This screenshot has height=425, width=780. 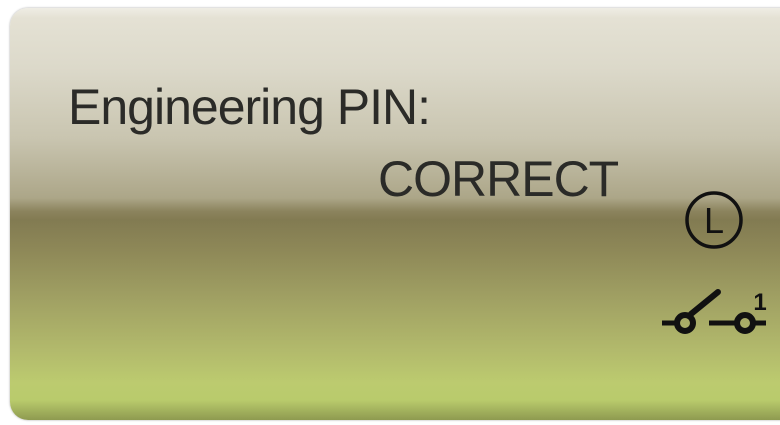 What do you see at coordinates (759, 302) in the screenshot?
I see `switch-indicator-number: 1` at bounding box center [759, 302].